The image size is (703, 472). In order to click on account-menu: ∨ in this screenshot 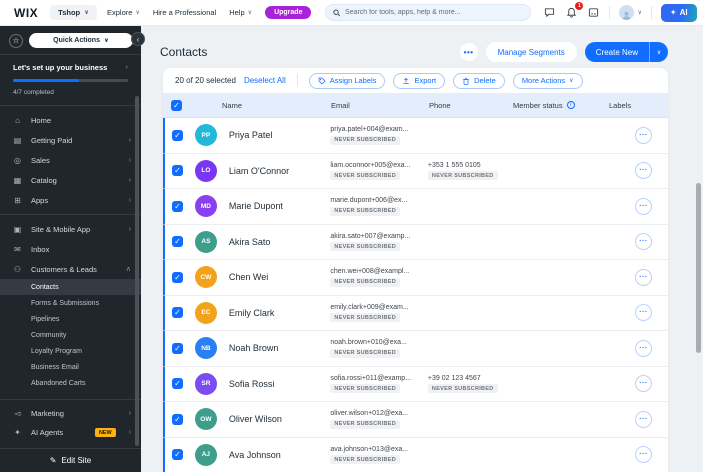, I will do `click(630, 12)`.